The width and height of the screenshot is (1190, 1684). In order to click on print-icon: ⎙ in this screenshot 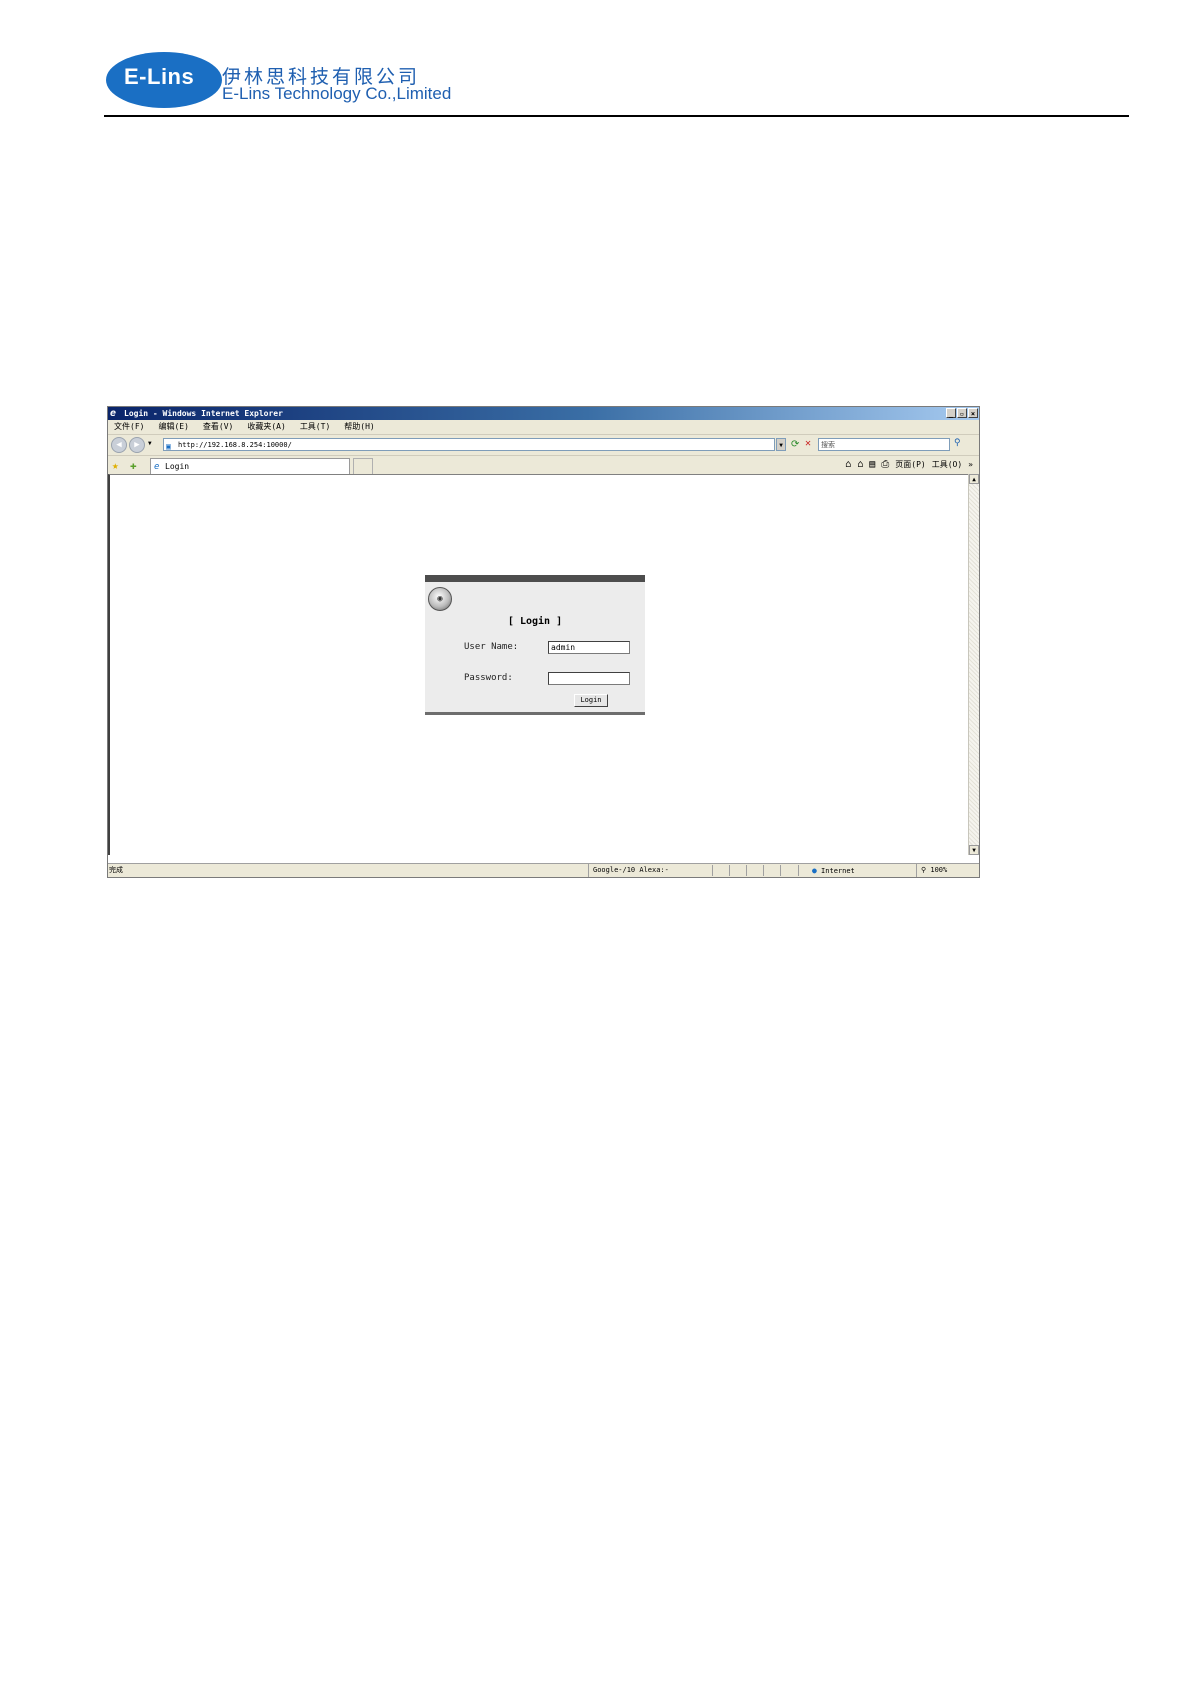, I will do `click(885, 465)`.